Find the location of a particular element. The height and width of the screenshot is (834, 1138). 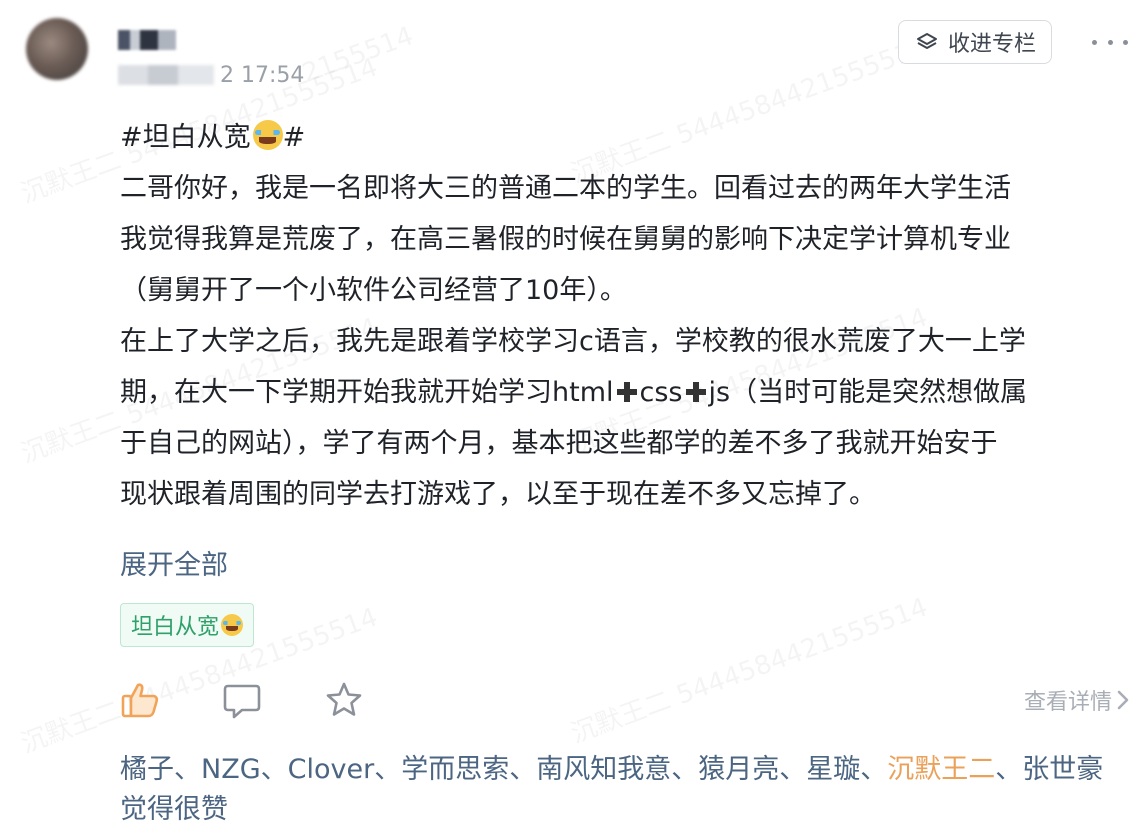

liker-name: 南风知我意 is located at coordinates (603, 769).